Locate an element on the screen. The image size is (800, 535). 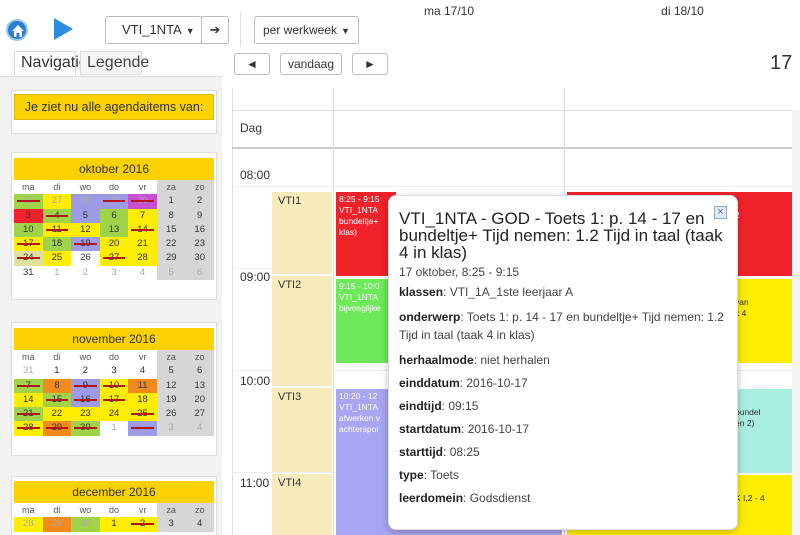
lesson-slot: VTI1 is located at coordinates (302, 233).